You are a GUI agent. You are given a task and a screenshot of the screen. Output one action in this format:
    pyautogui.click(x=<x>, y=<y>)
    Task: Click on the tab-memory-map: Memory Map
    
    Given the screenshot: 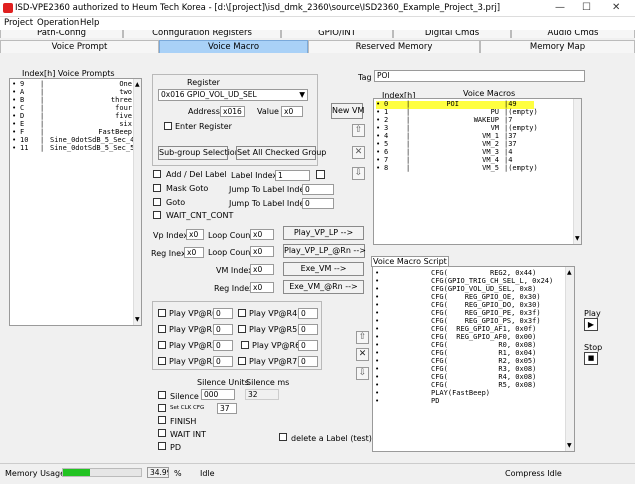 What is the action you would take?
    pyautogui.click(x=557, y=46)
    